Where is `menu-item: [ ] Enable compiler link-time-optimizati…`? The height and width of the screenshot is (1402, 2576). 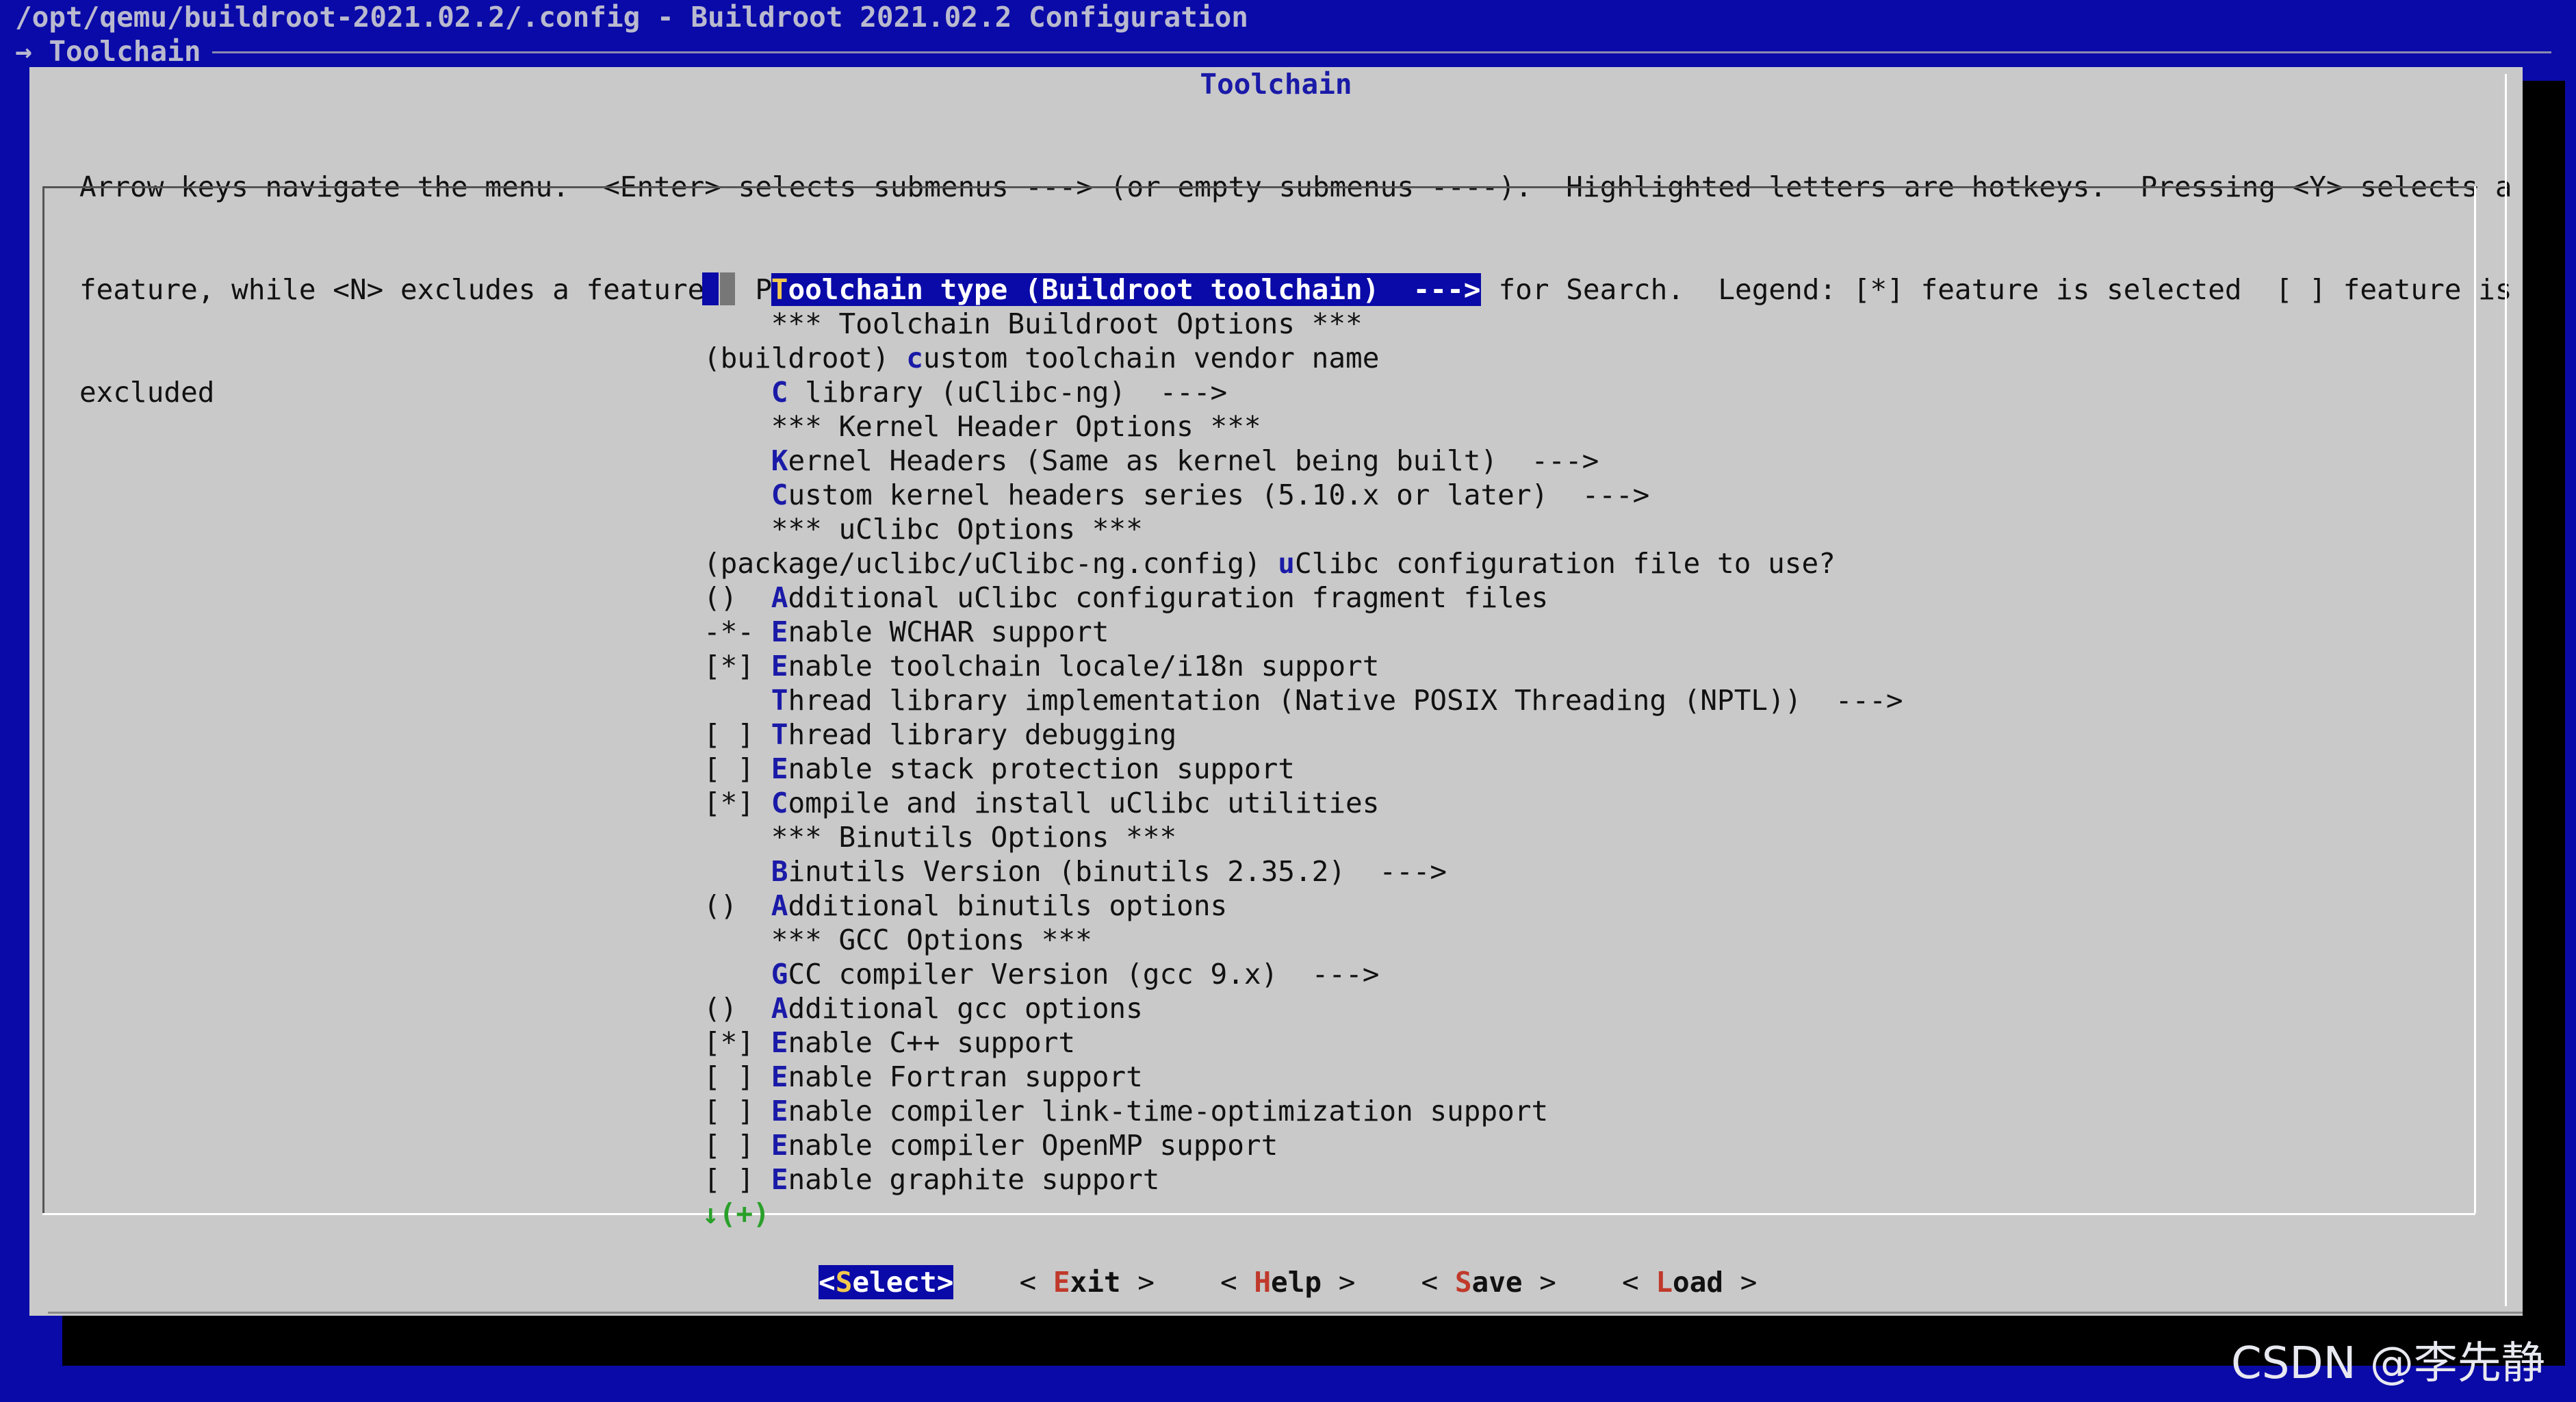
menu-item: [ ] Enable compiler link-time-optimizati… is located at coordinates (1303, 1111).